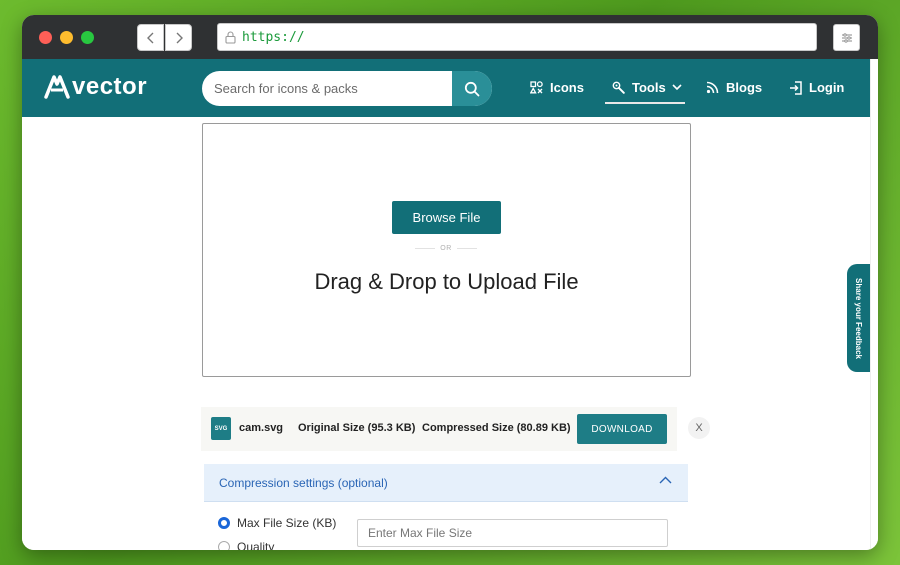 Image resolution: width=900 pixels, height=565 pixels. Describe the element at coordinates (567, 87) in the screenshot. I see `nav-icons-label: Icons` at that location.